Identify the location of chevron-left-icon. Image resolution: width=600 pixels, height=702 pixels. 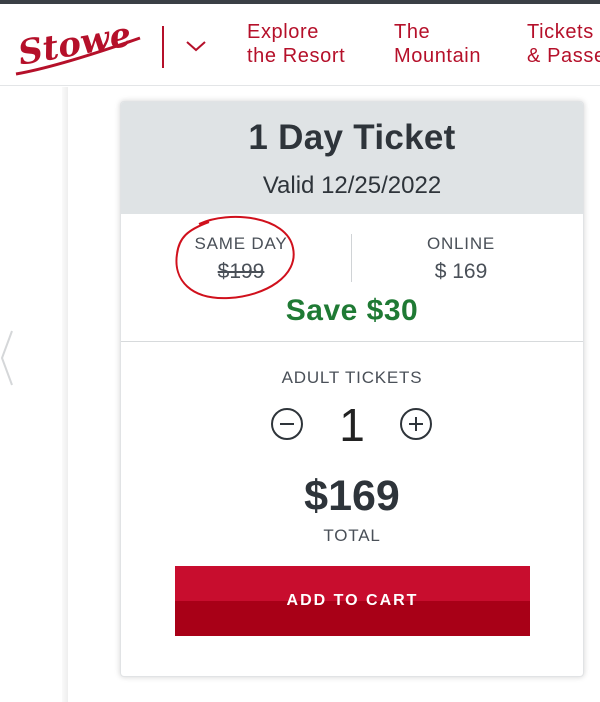
(7, 358).